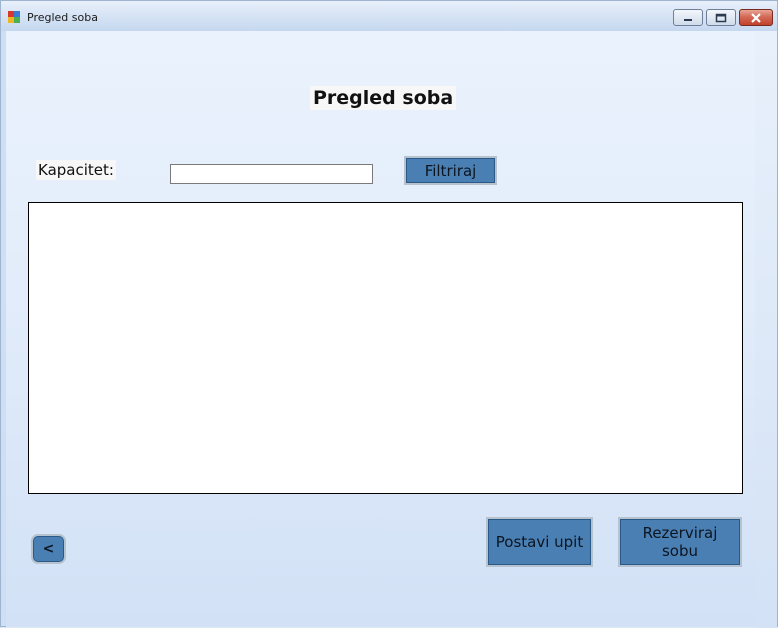  I want to click on maximize-icon, so click(721, 17).